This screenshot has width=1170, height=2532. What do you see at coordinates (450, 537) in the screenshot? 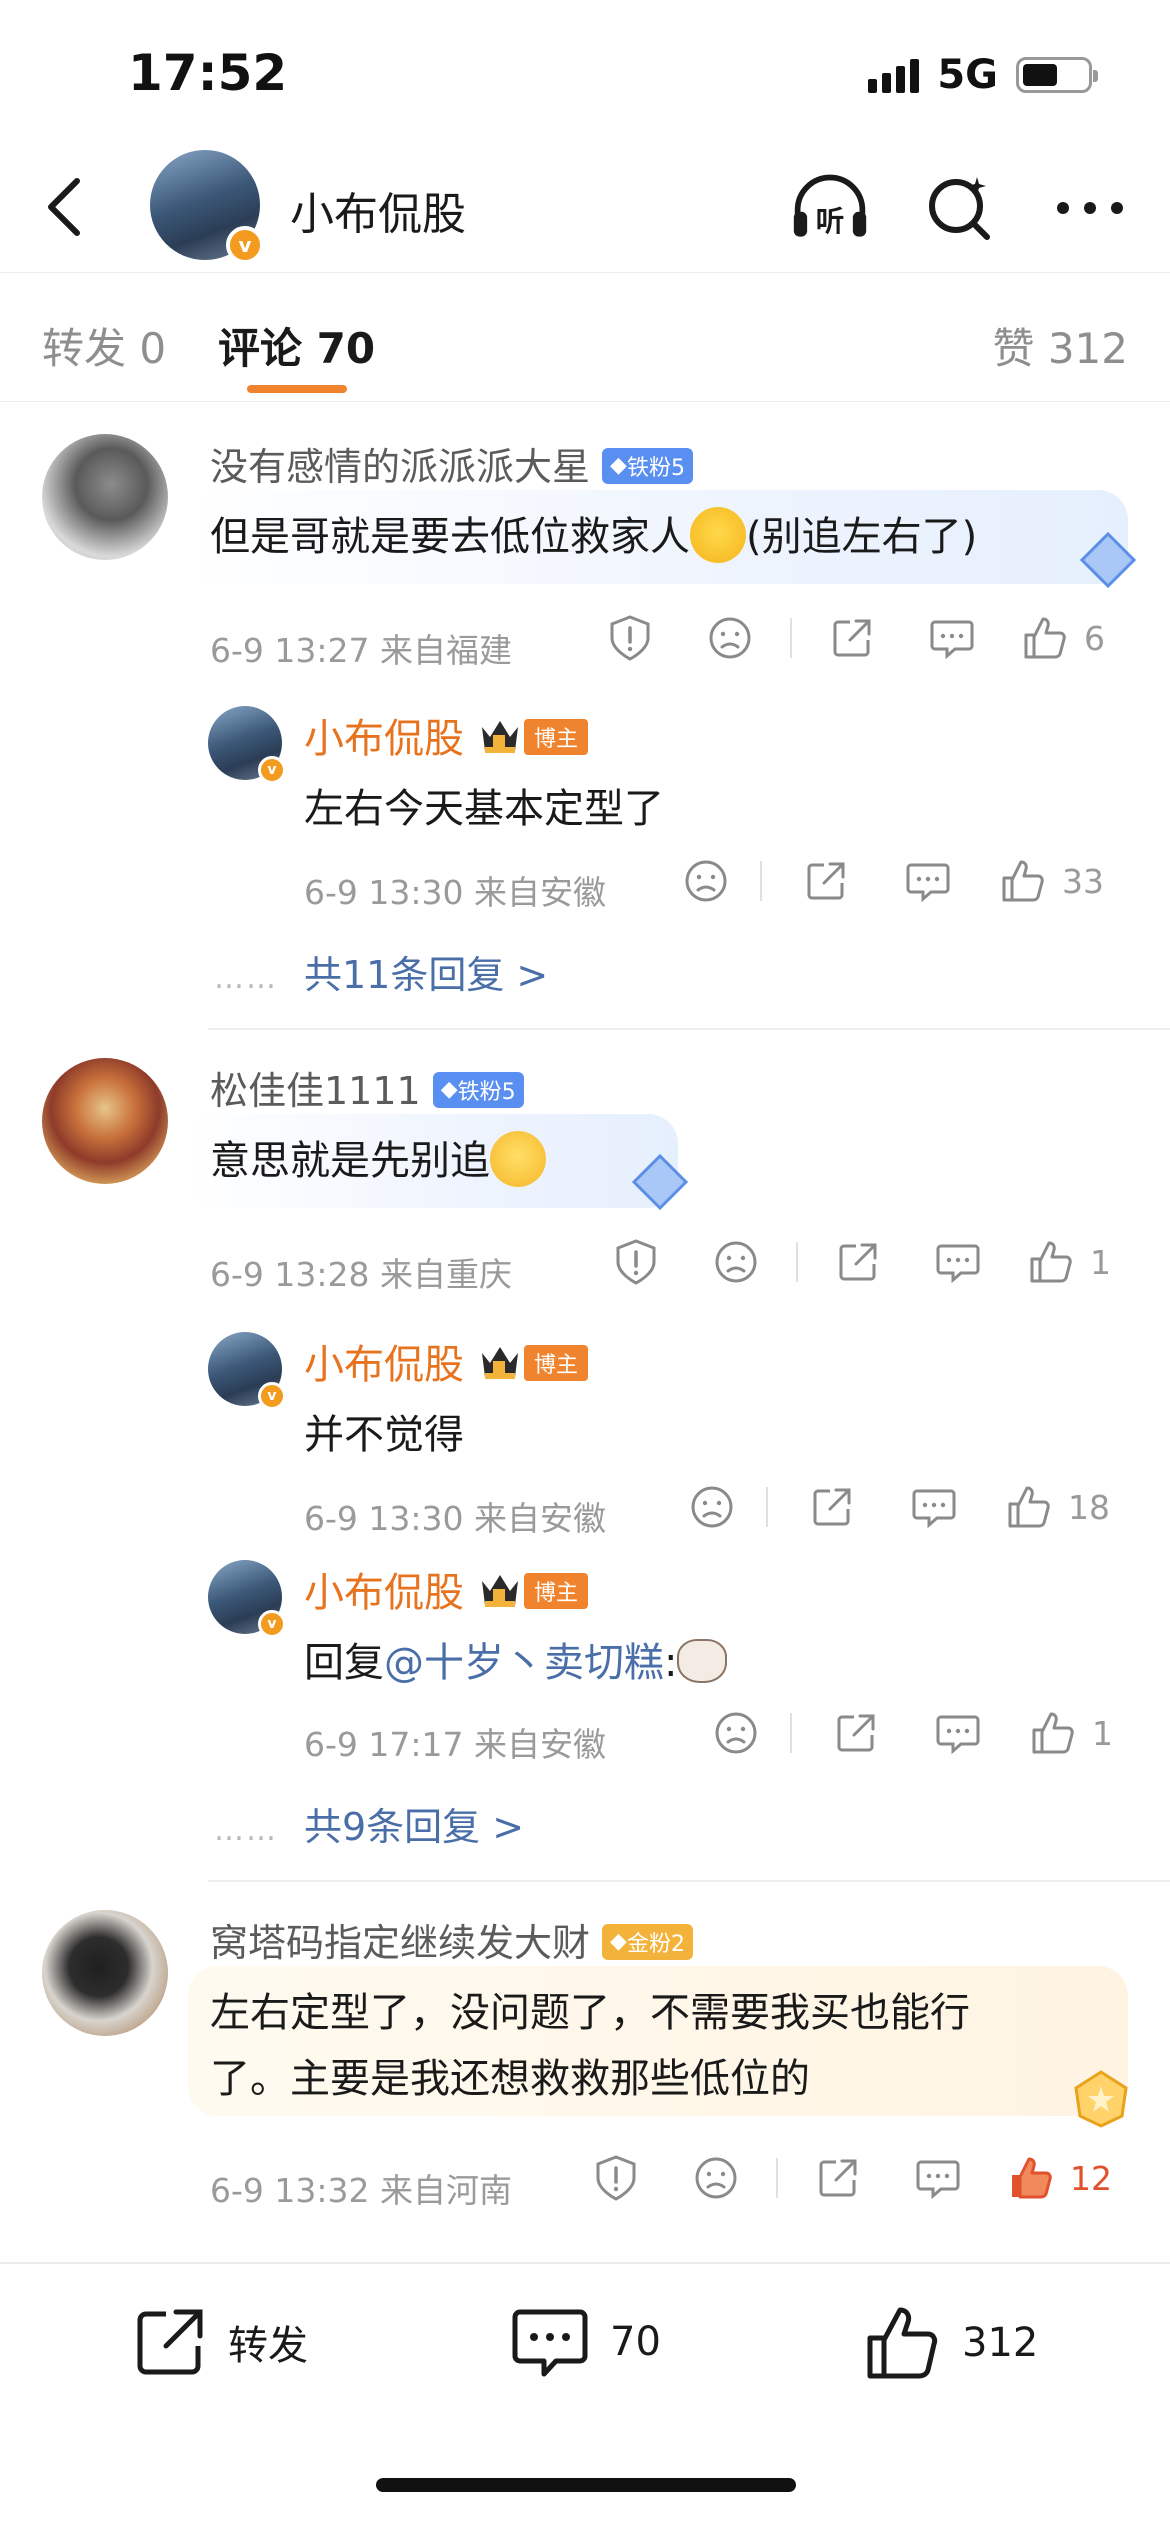
I see `comment-text: 但是哥就是要去低位救家人` at bounding box center [450, 537].